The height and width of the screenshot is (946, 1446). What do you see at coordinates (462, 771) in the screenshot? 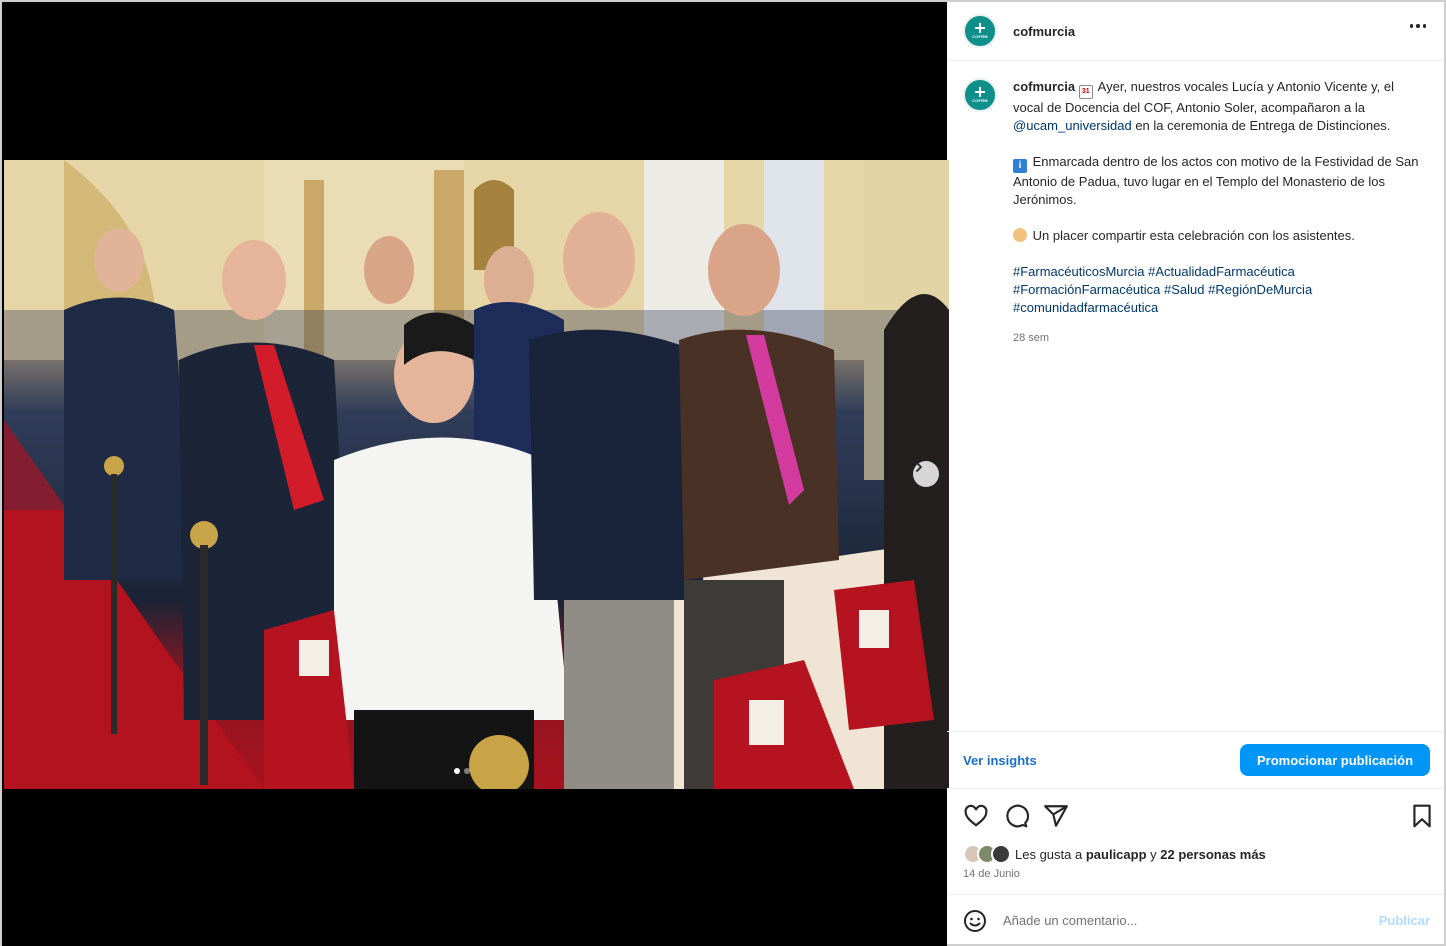
I see `carousel-indicator` at bounding box center [462, 771].